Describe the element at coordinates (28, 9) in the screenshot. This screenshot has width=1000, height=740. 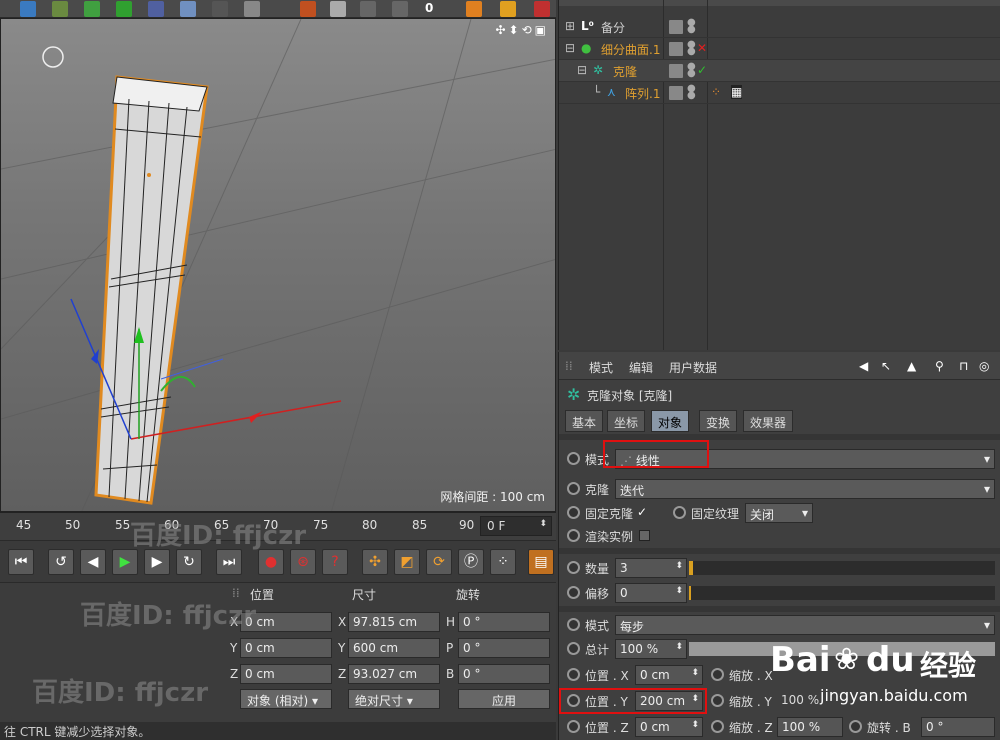
I see `cube-icon` at that location.